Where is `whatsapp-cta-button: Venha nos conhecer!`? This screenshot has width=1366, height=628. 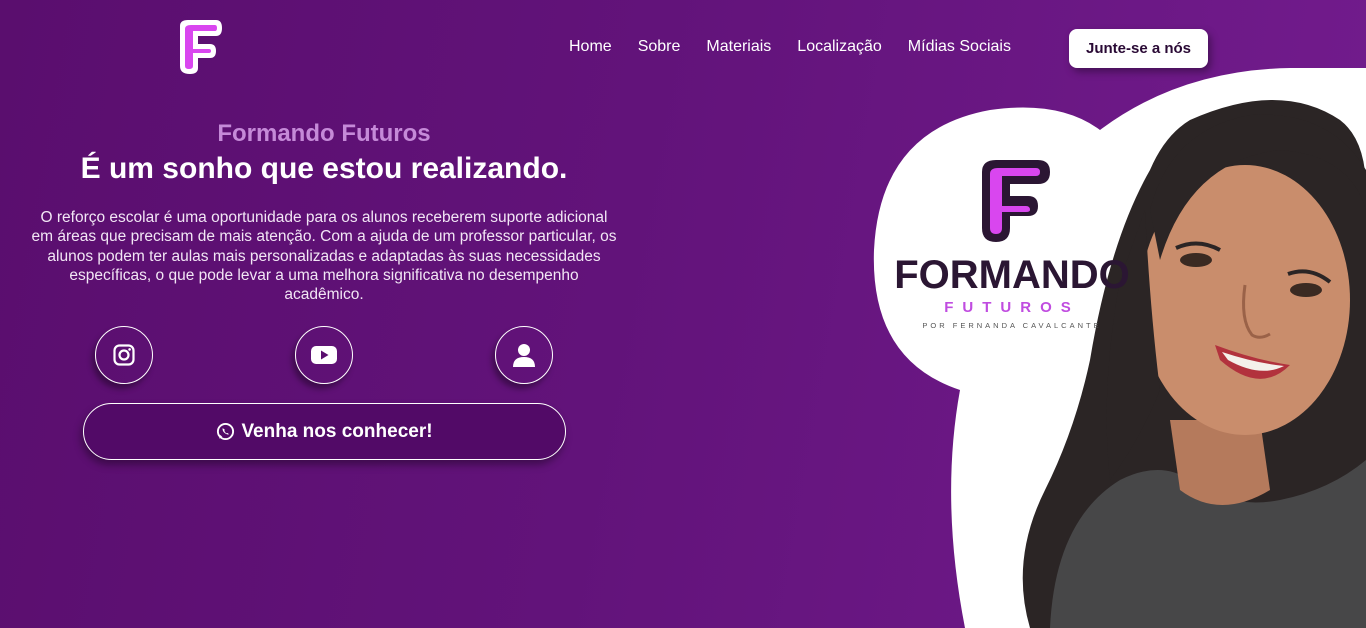 whatsapp-cta-button: Venha nos conhecer! is located at coordinates (324, 431).